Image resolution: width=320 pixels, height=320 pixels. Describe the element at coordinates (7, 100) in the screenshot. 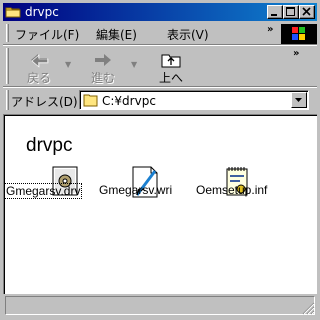

I see `address-grip` at that location.